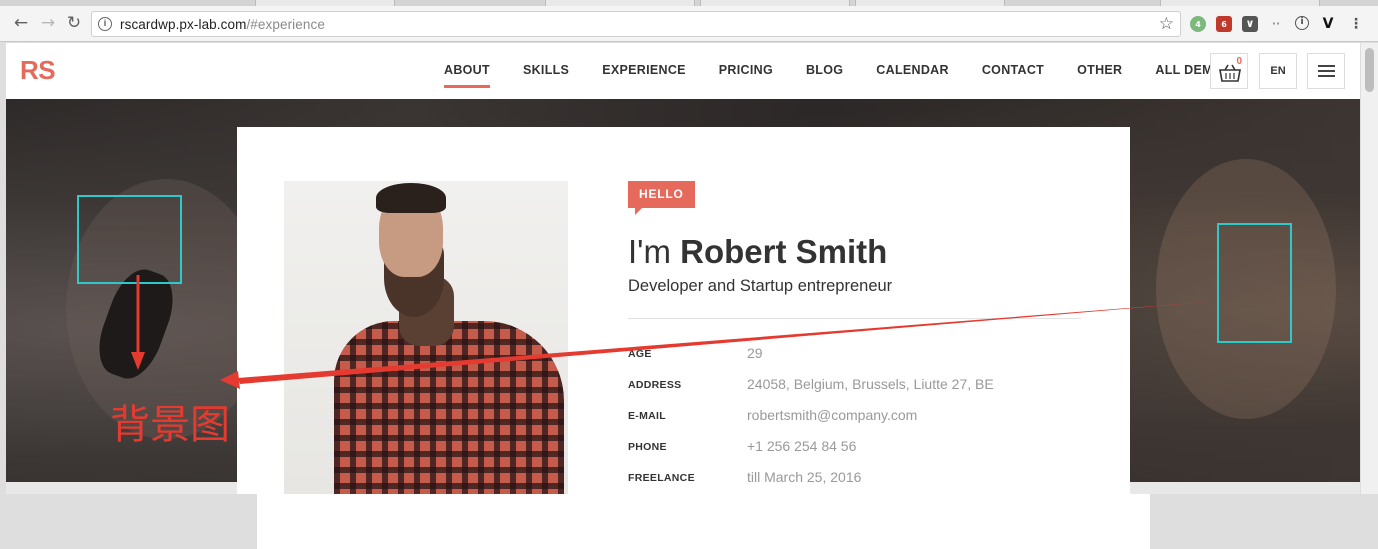 Image resolution: width=1378 pixels, height=549 pixels. I want to click on hello-badge: HELLO, so click(661, 198).